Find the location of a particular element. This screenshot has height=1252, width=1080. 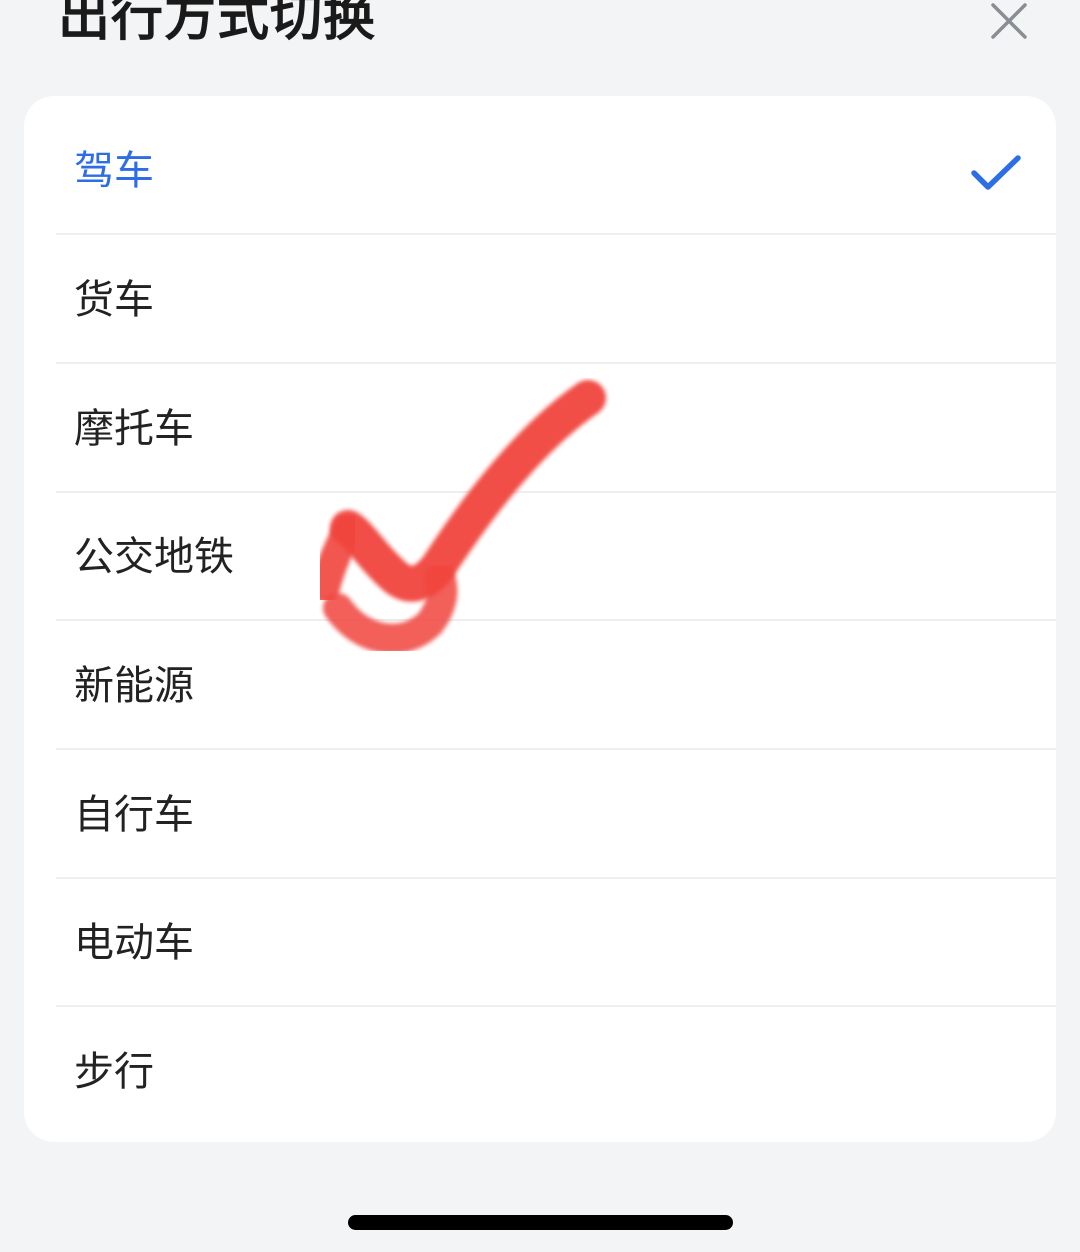

mode-option-bicycle: 自行车 is located at coordinates (540, 814).